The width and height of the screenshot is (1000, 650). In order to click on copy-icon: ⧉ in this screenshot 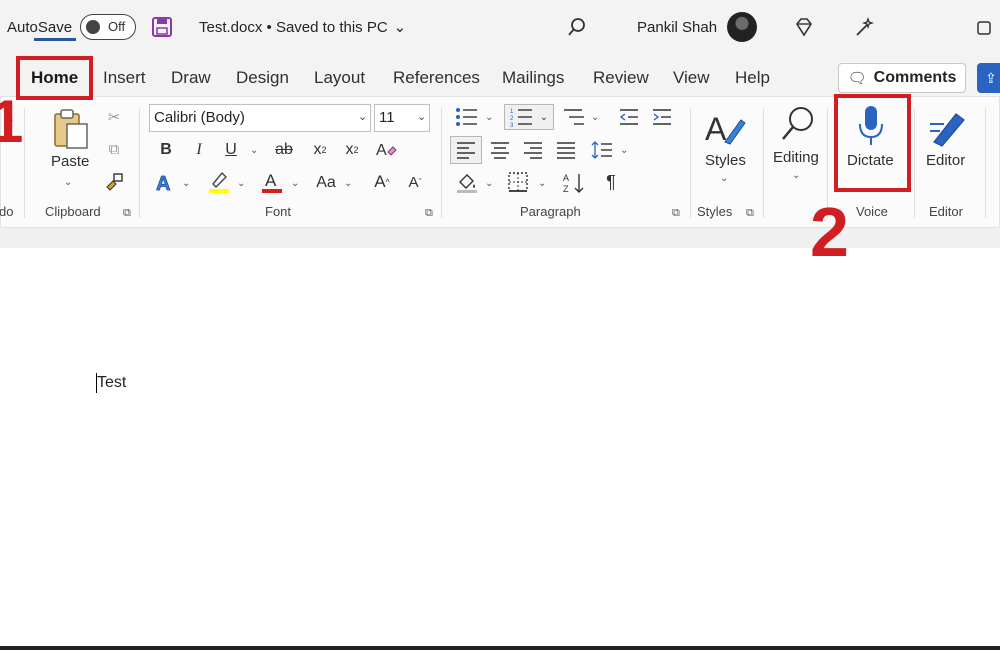, I will do `click(114, 149)`.